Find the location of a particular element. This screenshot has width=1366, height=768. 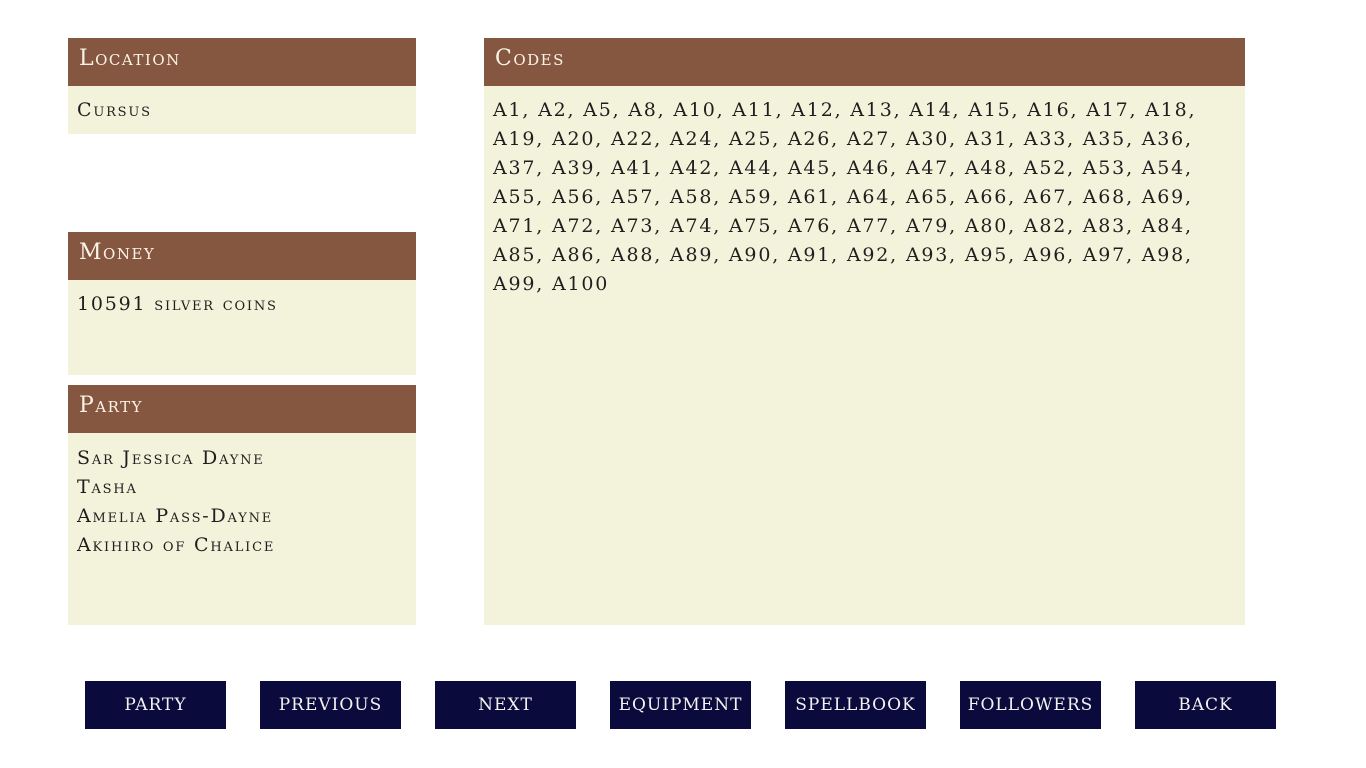

location-value: Cursus is located at coordinates (114, 110).